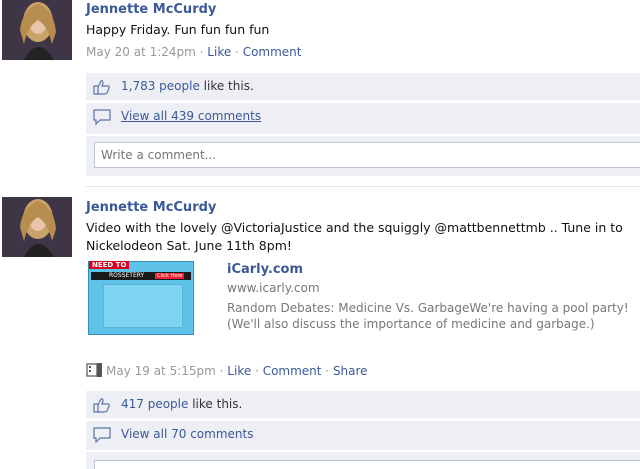 The width and height of the screenshot is (640, 469). What do you see at coordinates (143, 306) in the screenshot?
I see `thumb-panel` at bounding box center [143, 306].